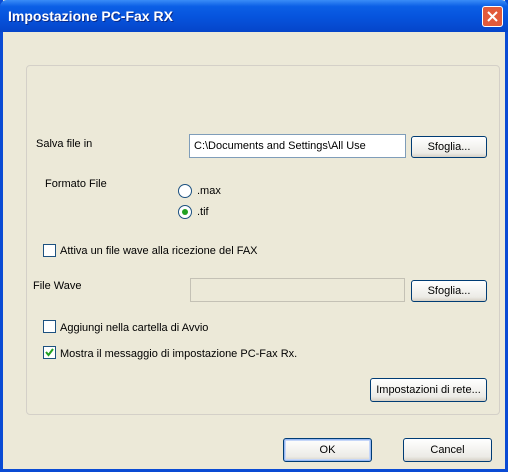  I want to click on check-mark-icon, so click(49, 352).